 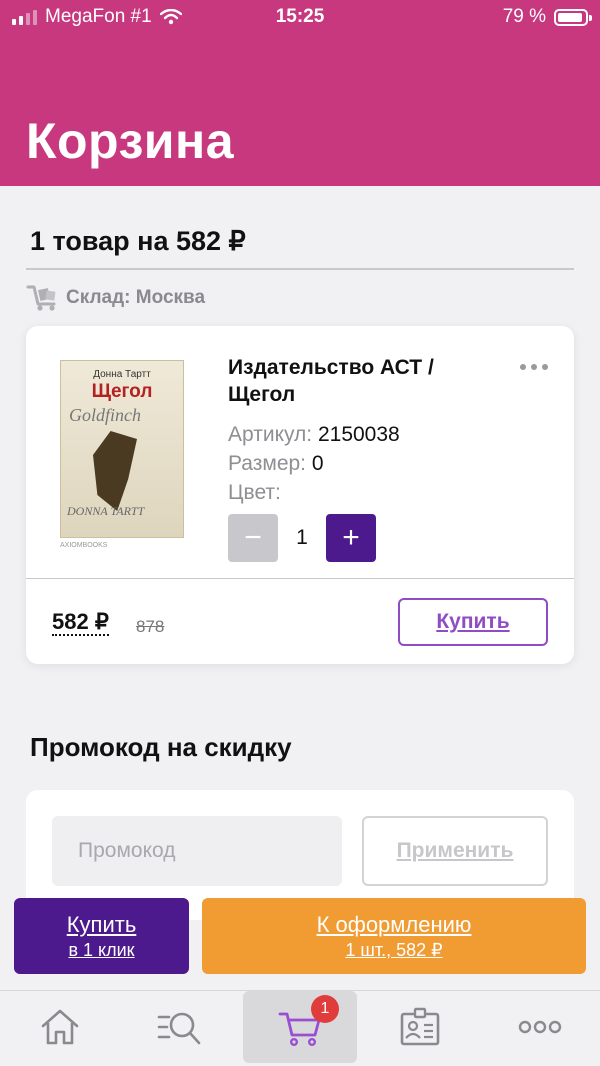 What do you see at coordinates (455, 851) in the screenshot?
I see `apply-promo-button: Применить` at bounding box center [455, 851].